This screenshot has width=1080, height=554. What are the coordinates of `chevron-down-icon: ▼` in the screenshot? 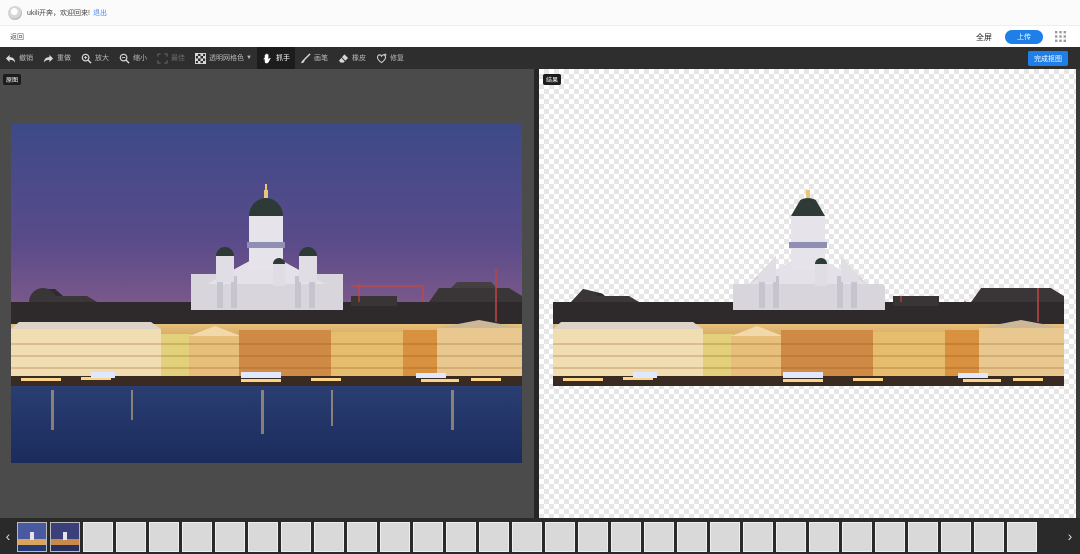 It's located at (249, 58).